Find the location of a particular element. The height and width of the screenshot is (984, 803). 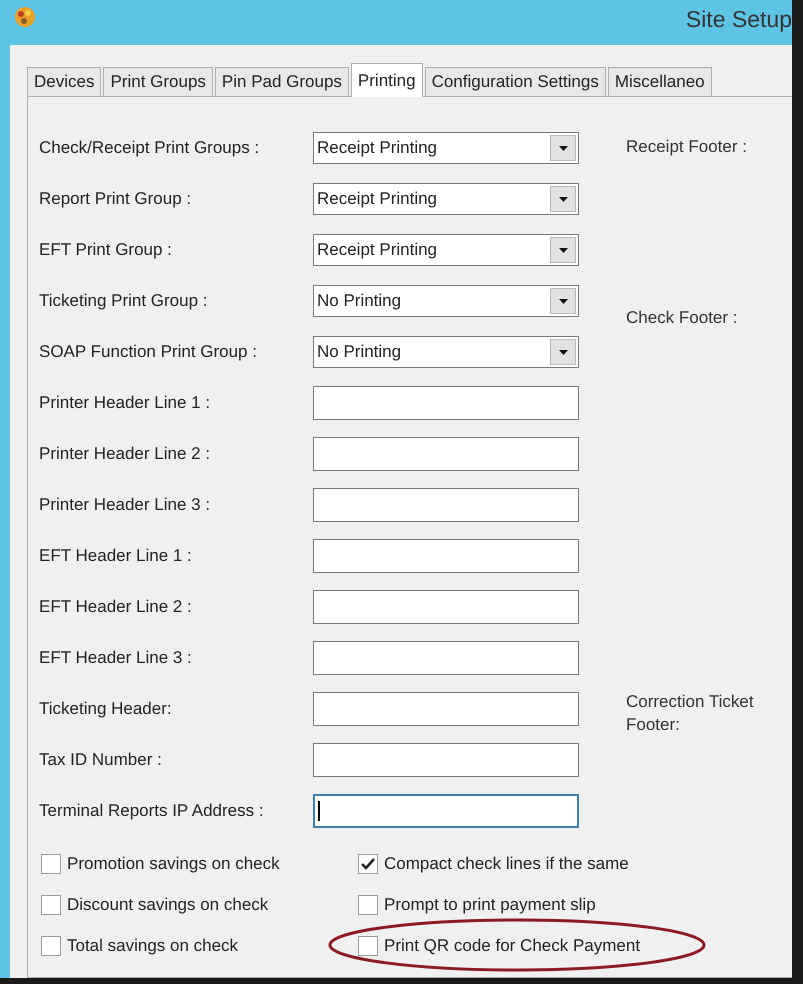

checkmark-icon is located at coordinates (368, 864).